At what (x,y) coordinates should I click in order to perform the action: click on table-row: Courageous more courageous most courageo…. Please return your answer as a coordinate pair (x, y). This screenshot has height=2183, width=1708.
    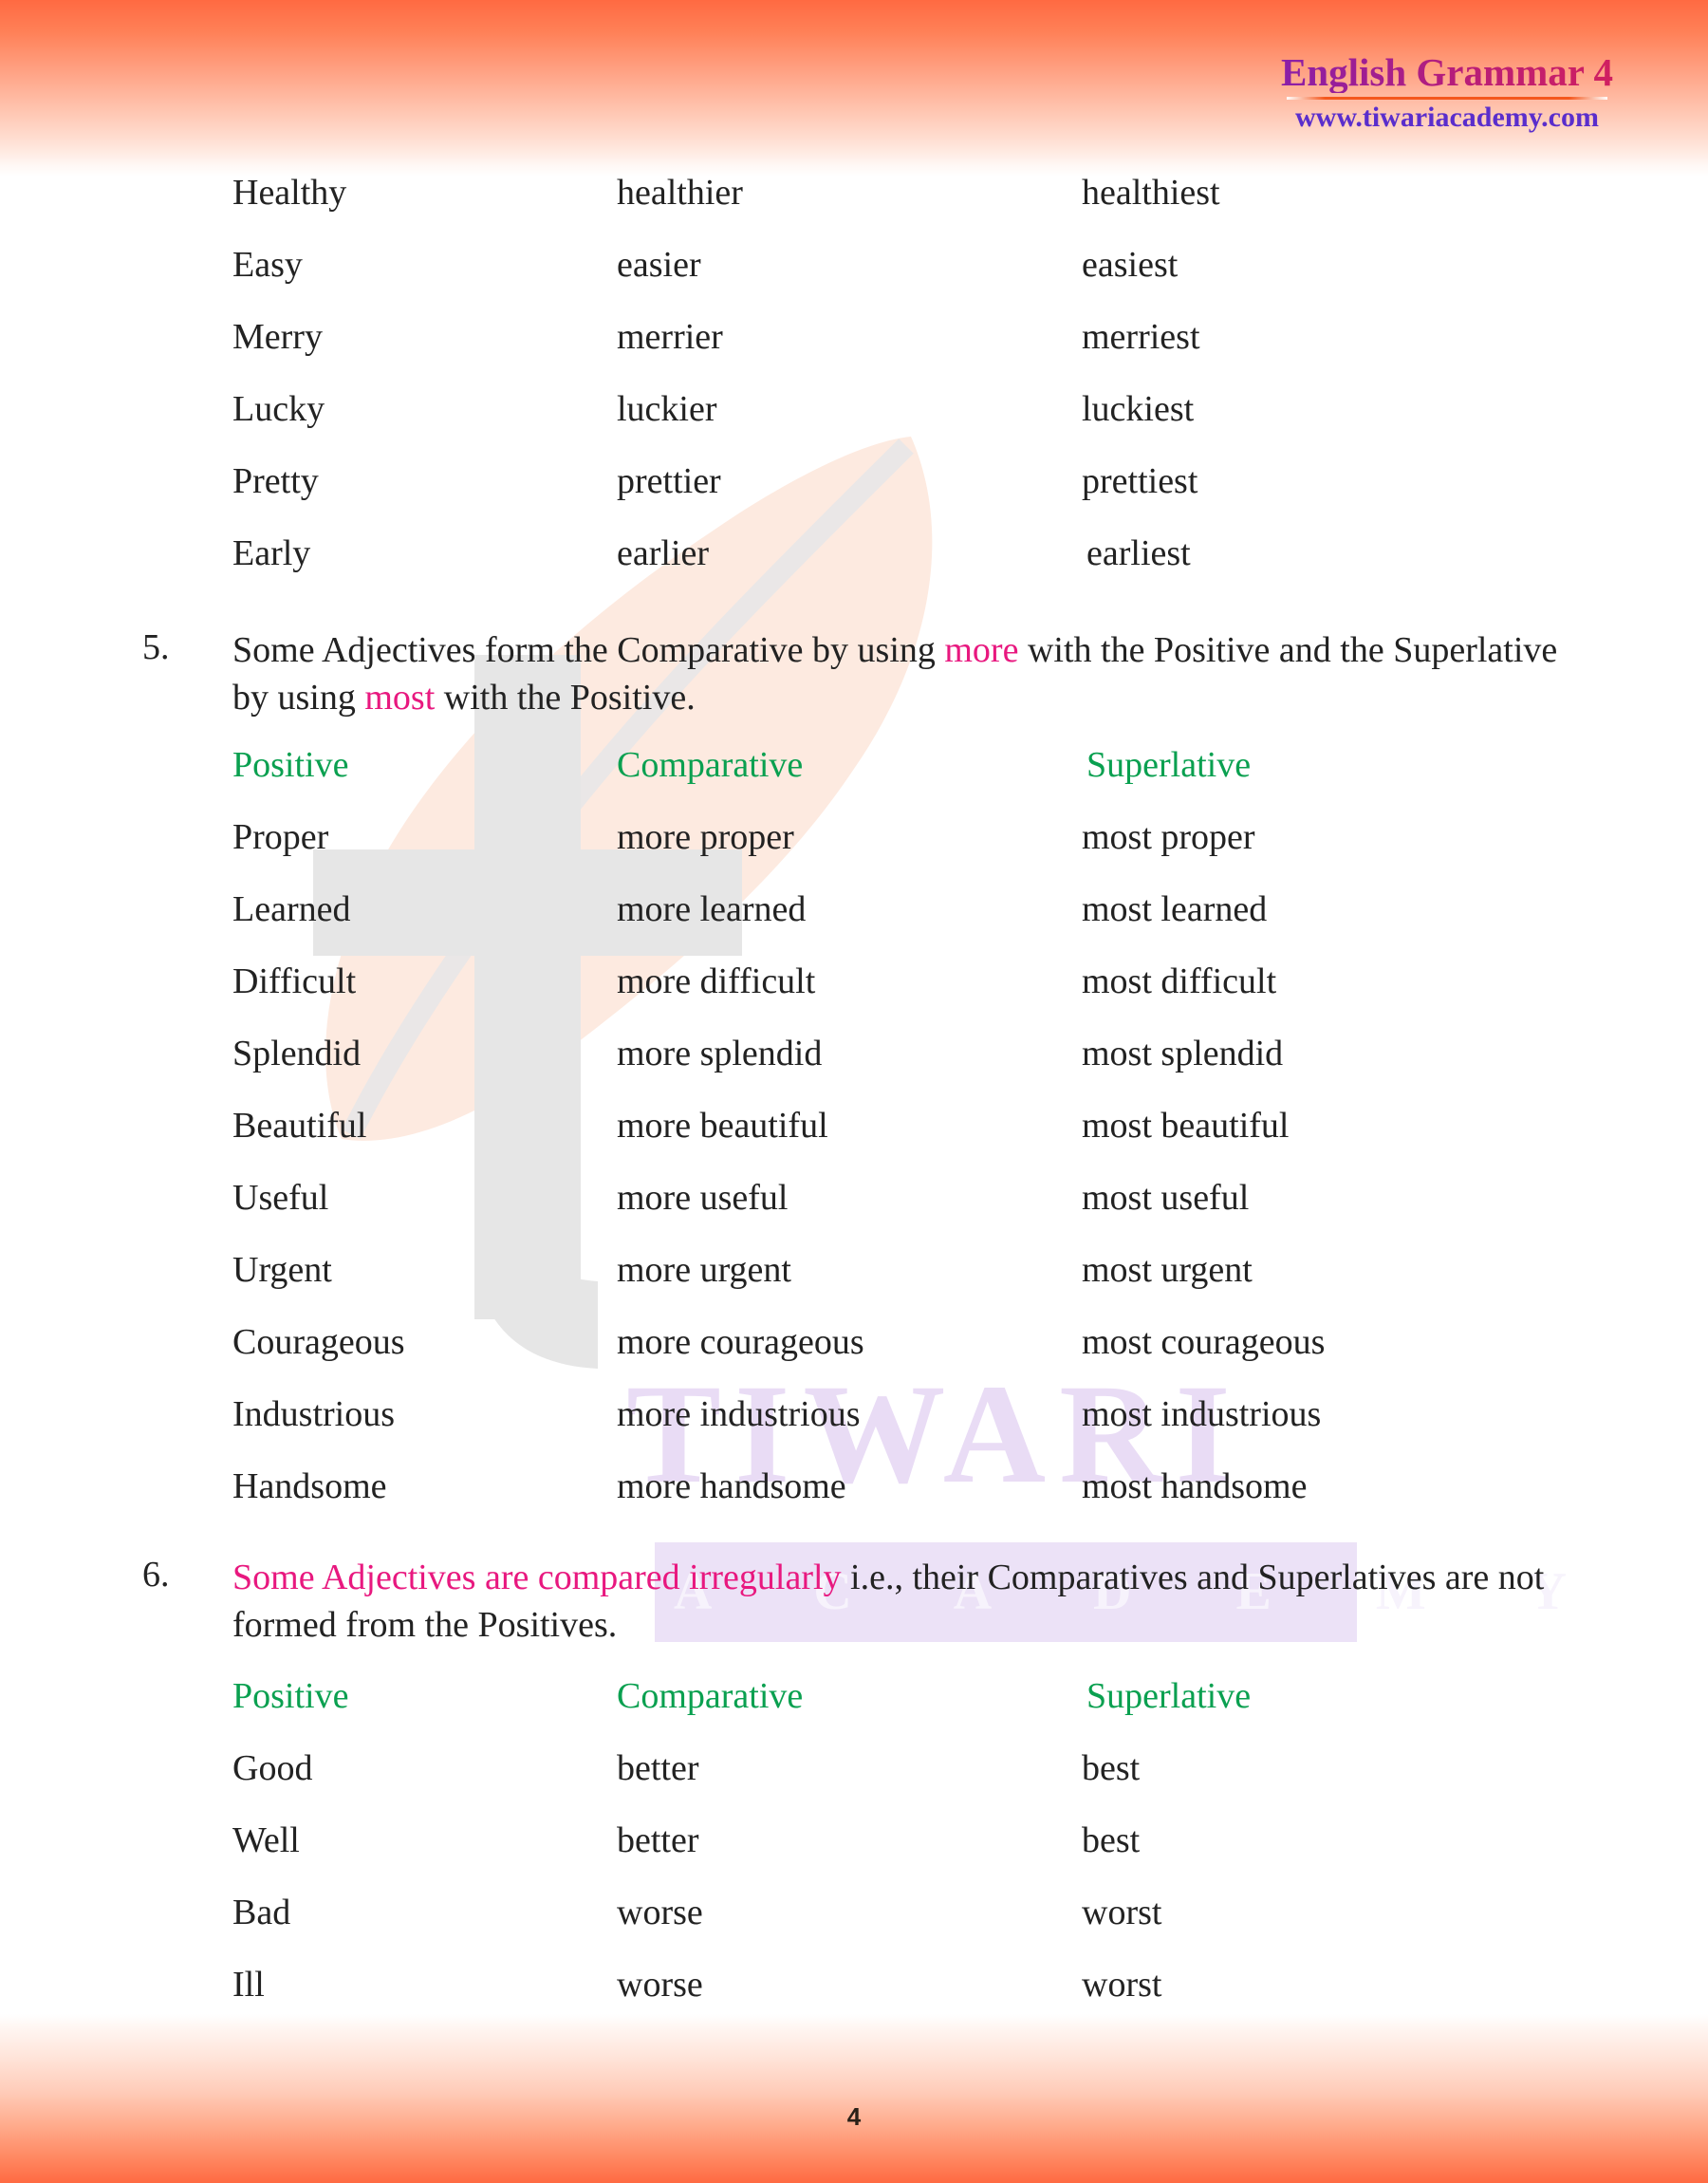
    Looking at the image, I should click on (906, 1360).